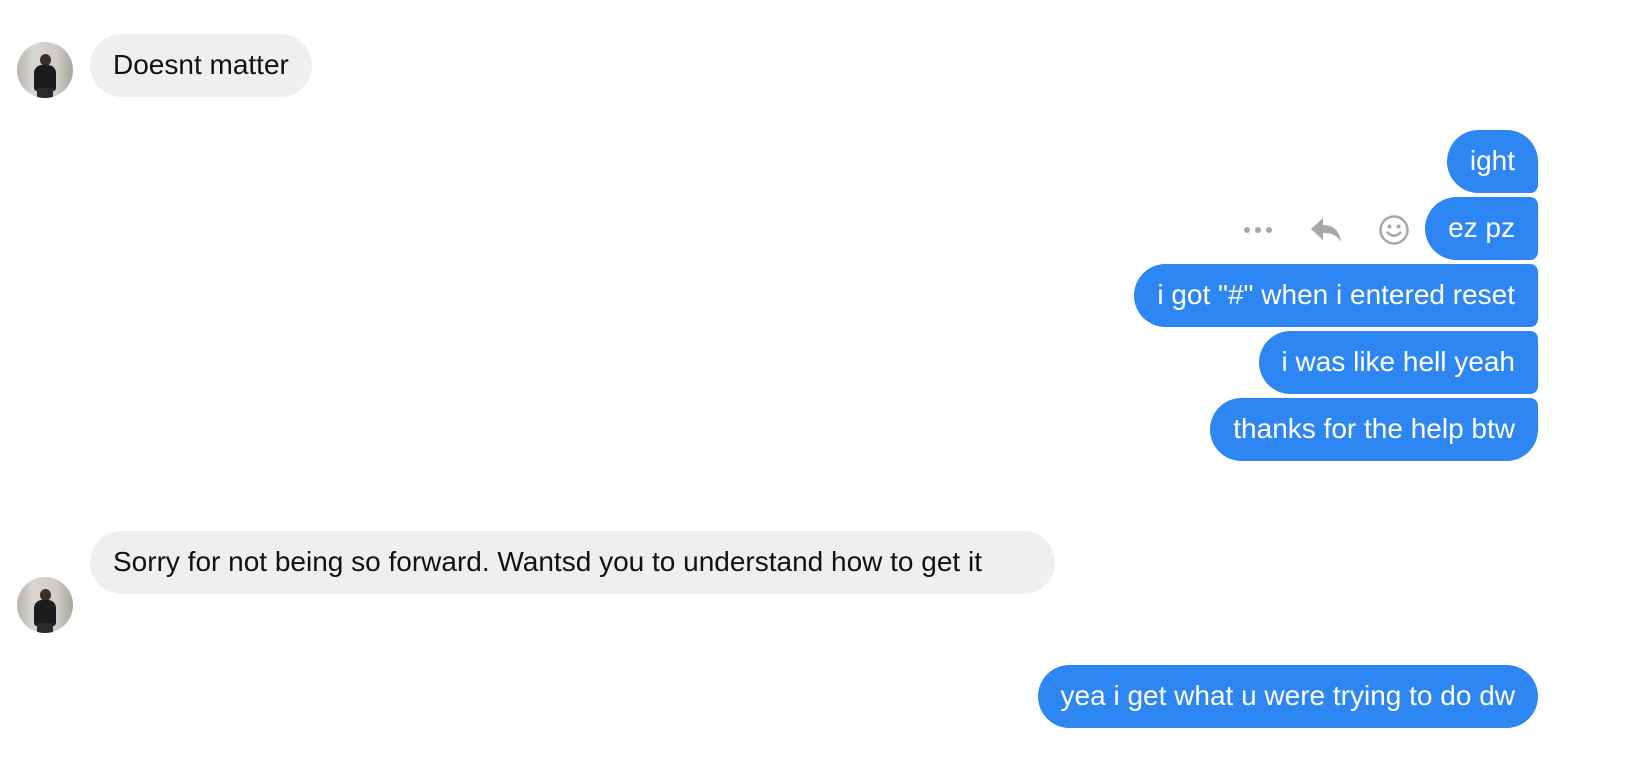 This screenshot has width=1642, height=784. What do you see at coordinates (1398, 362) in the screenshot?
I see `message-bubble-outgoing: i was like hell yeah` at bounding box center [1398, 362].